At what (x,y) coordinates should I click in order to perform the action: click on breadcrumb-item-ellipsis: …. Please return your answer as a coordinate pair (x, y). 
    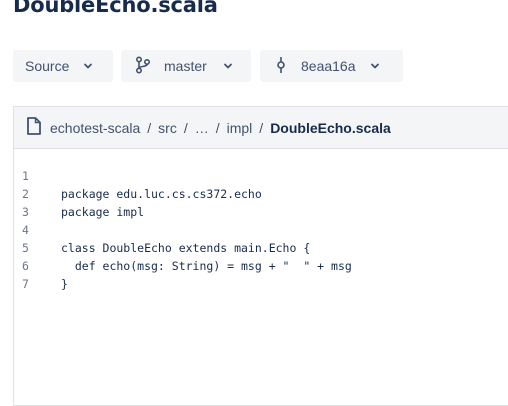
    Looking at the image, I should click on (202, 128).